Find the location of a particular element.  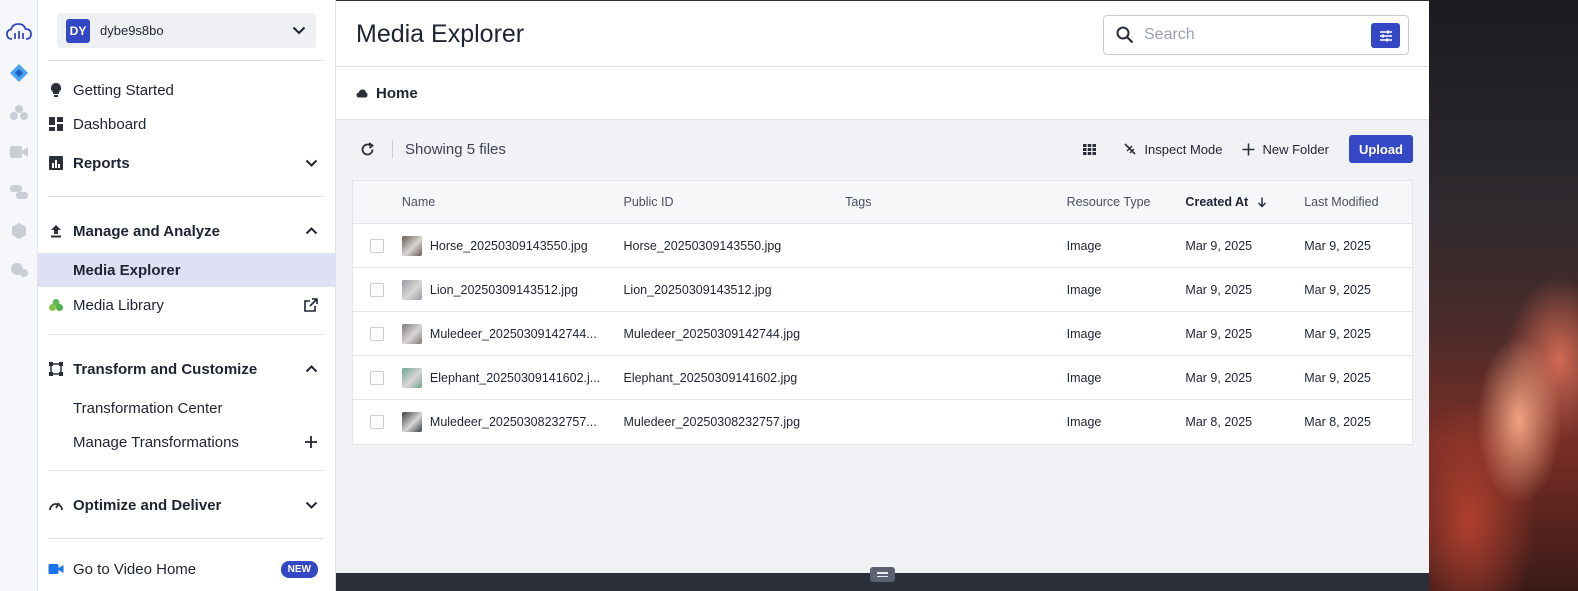

clusters-icon is located at coordinates (19, 113).